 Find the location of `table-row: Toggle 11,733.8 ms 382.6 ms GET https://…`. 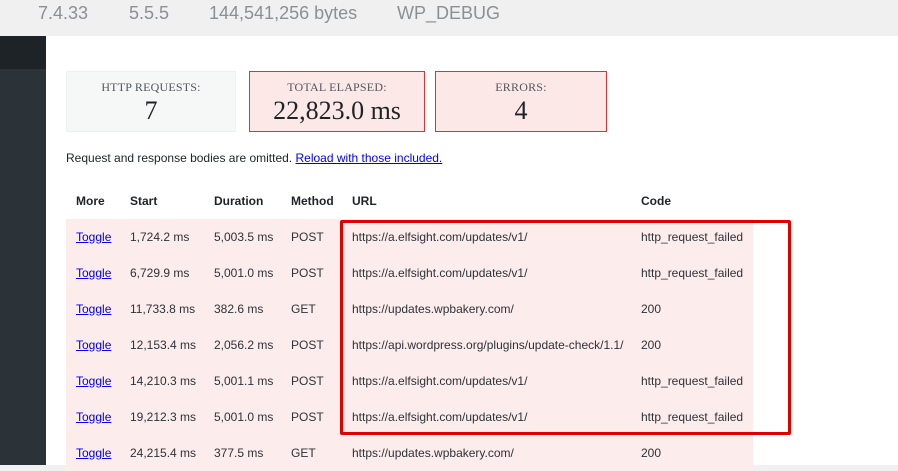

table-row: Toggle 11,733.8 ms 382.6 ms GET https://… is located at coordinates (409, 309).